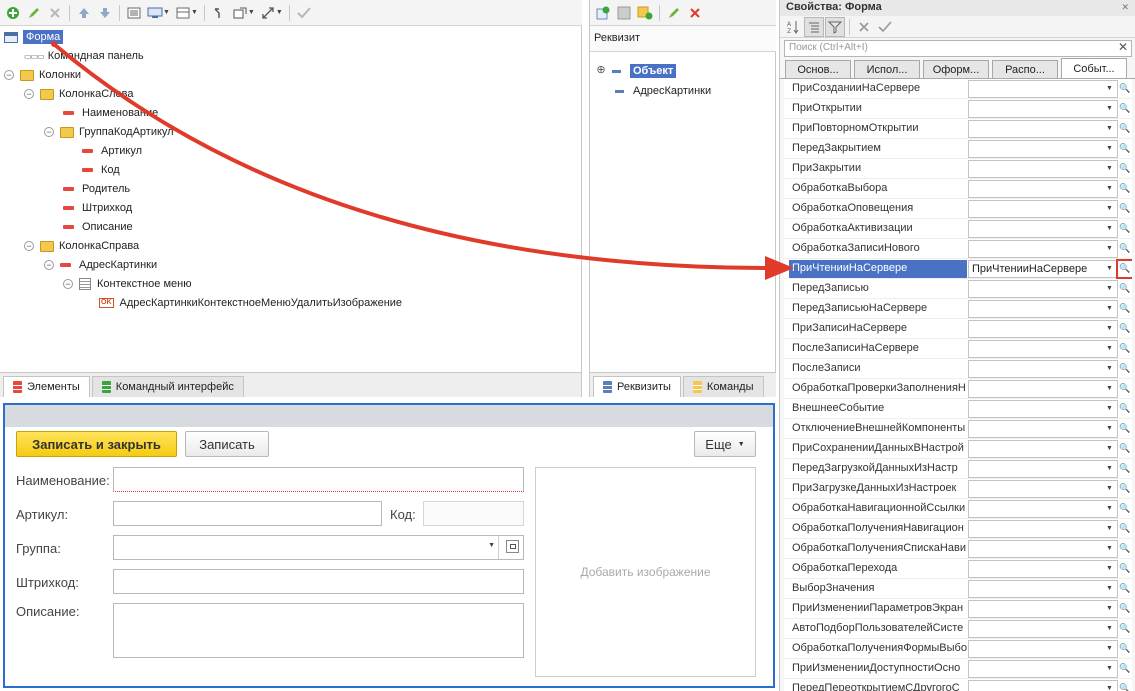 This screenshot has width=1135, height=691. Describe the element at coordinates (96, 444) in the screenshot. I see `save-and-close-button: Записать и закрыть` at that location.